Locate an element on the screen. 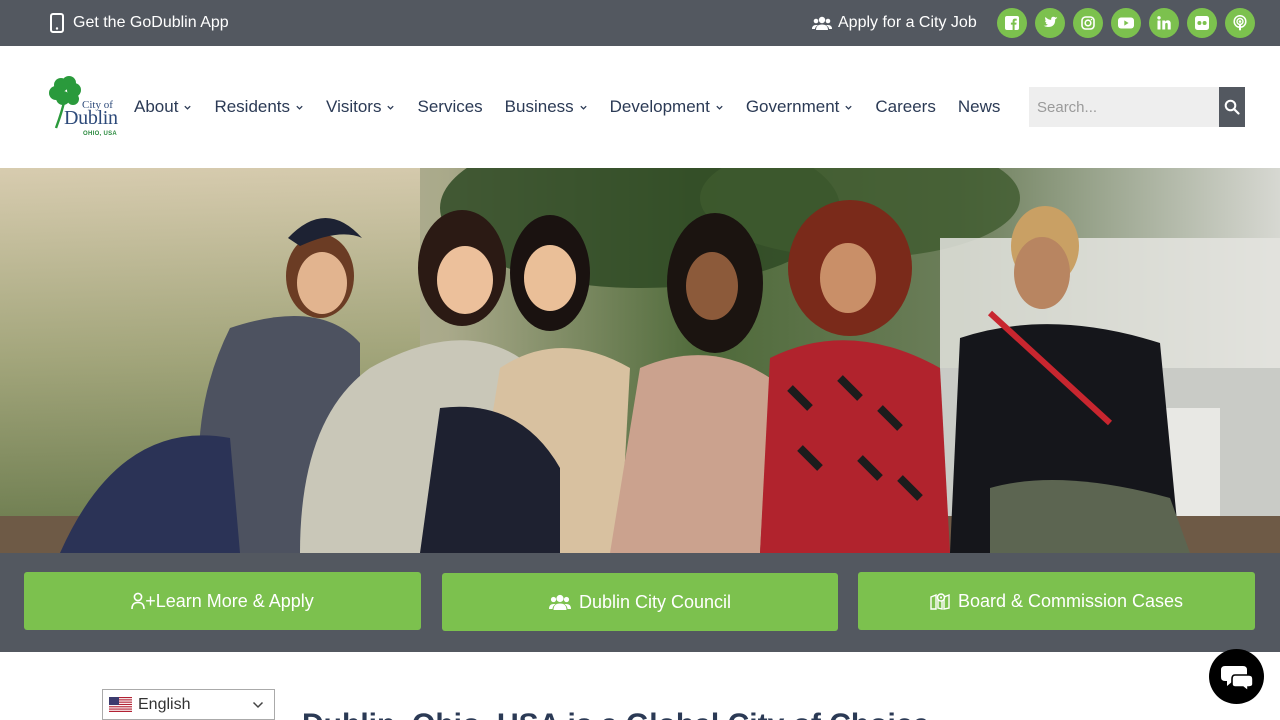 The width and height of the screenshot is (1280, 720). nav-label: News is located at coordinates (979, 106).